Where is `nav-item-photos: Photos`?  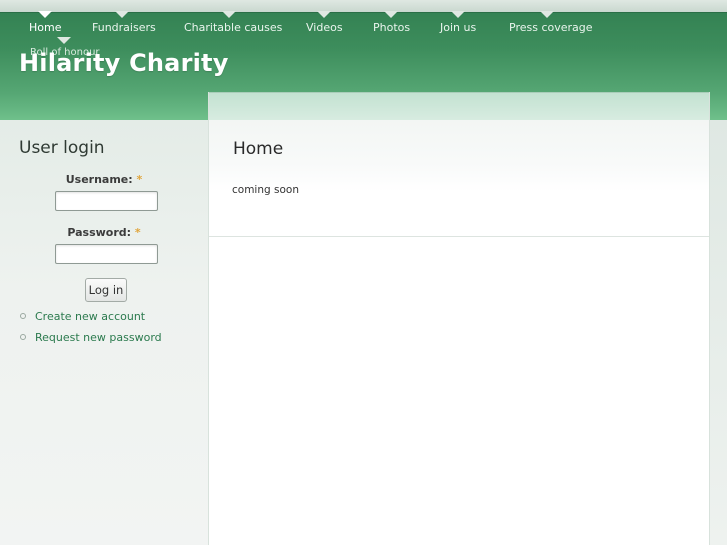
nav-item-photos: Photos is located at coordinates (391, 26).